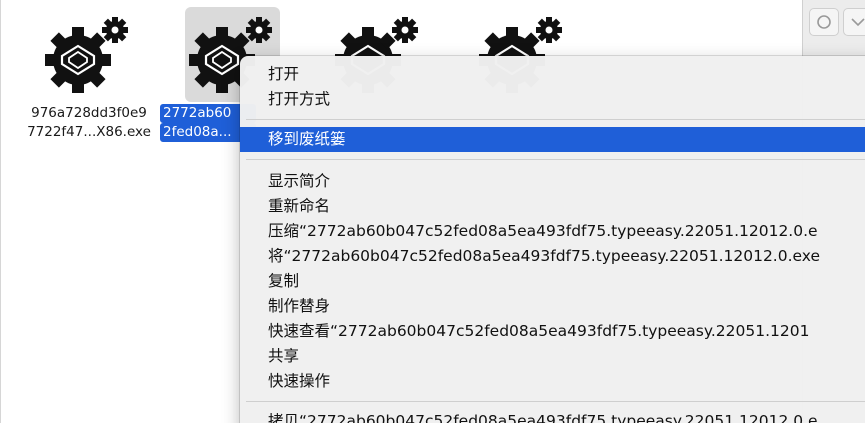  I want to click on file-name-line: 976a728dd3f0e9, so click(89, 113).